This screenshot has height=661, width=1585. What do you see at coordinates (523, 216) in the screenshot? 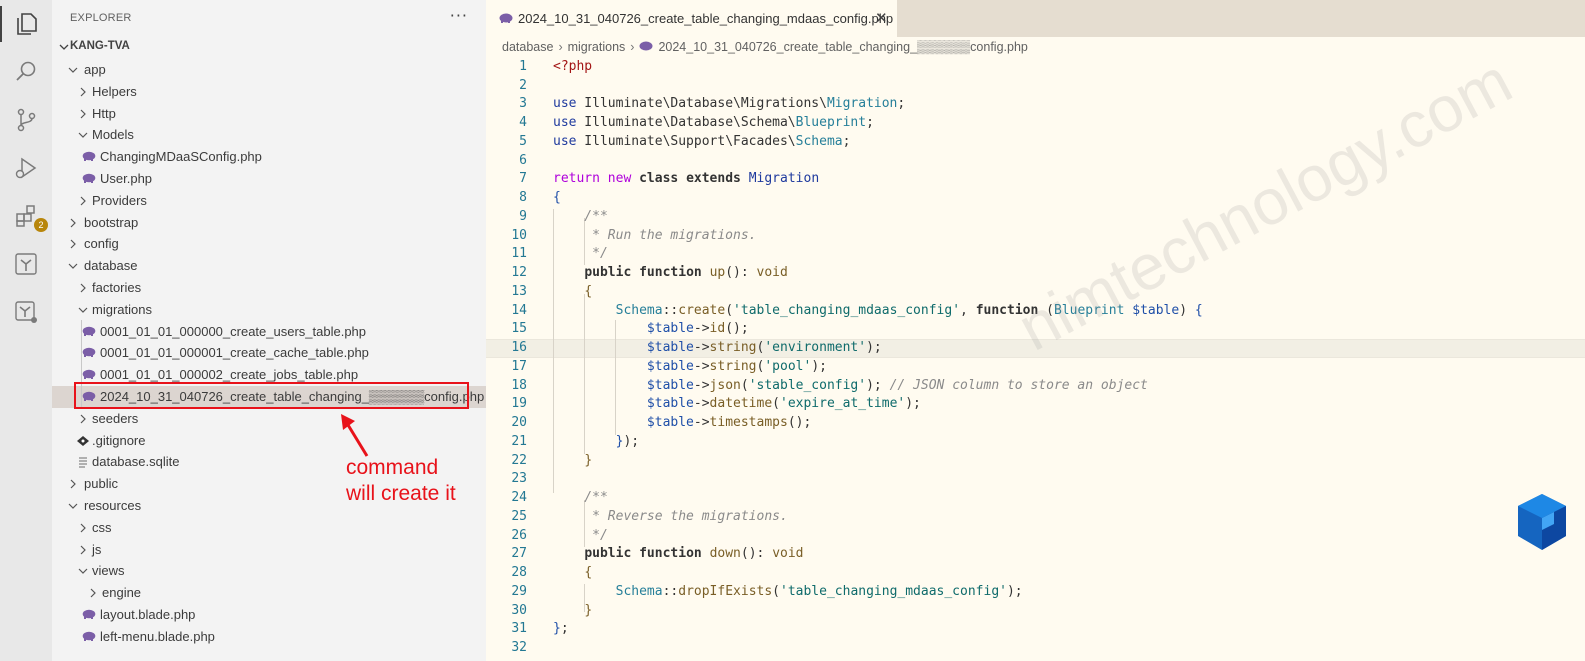
I see `line-number: 9` at bounding box center [523, 216].